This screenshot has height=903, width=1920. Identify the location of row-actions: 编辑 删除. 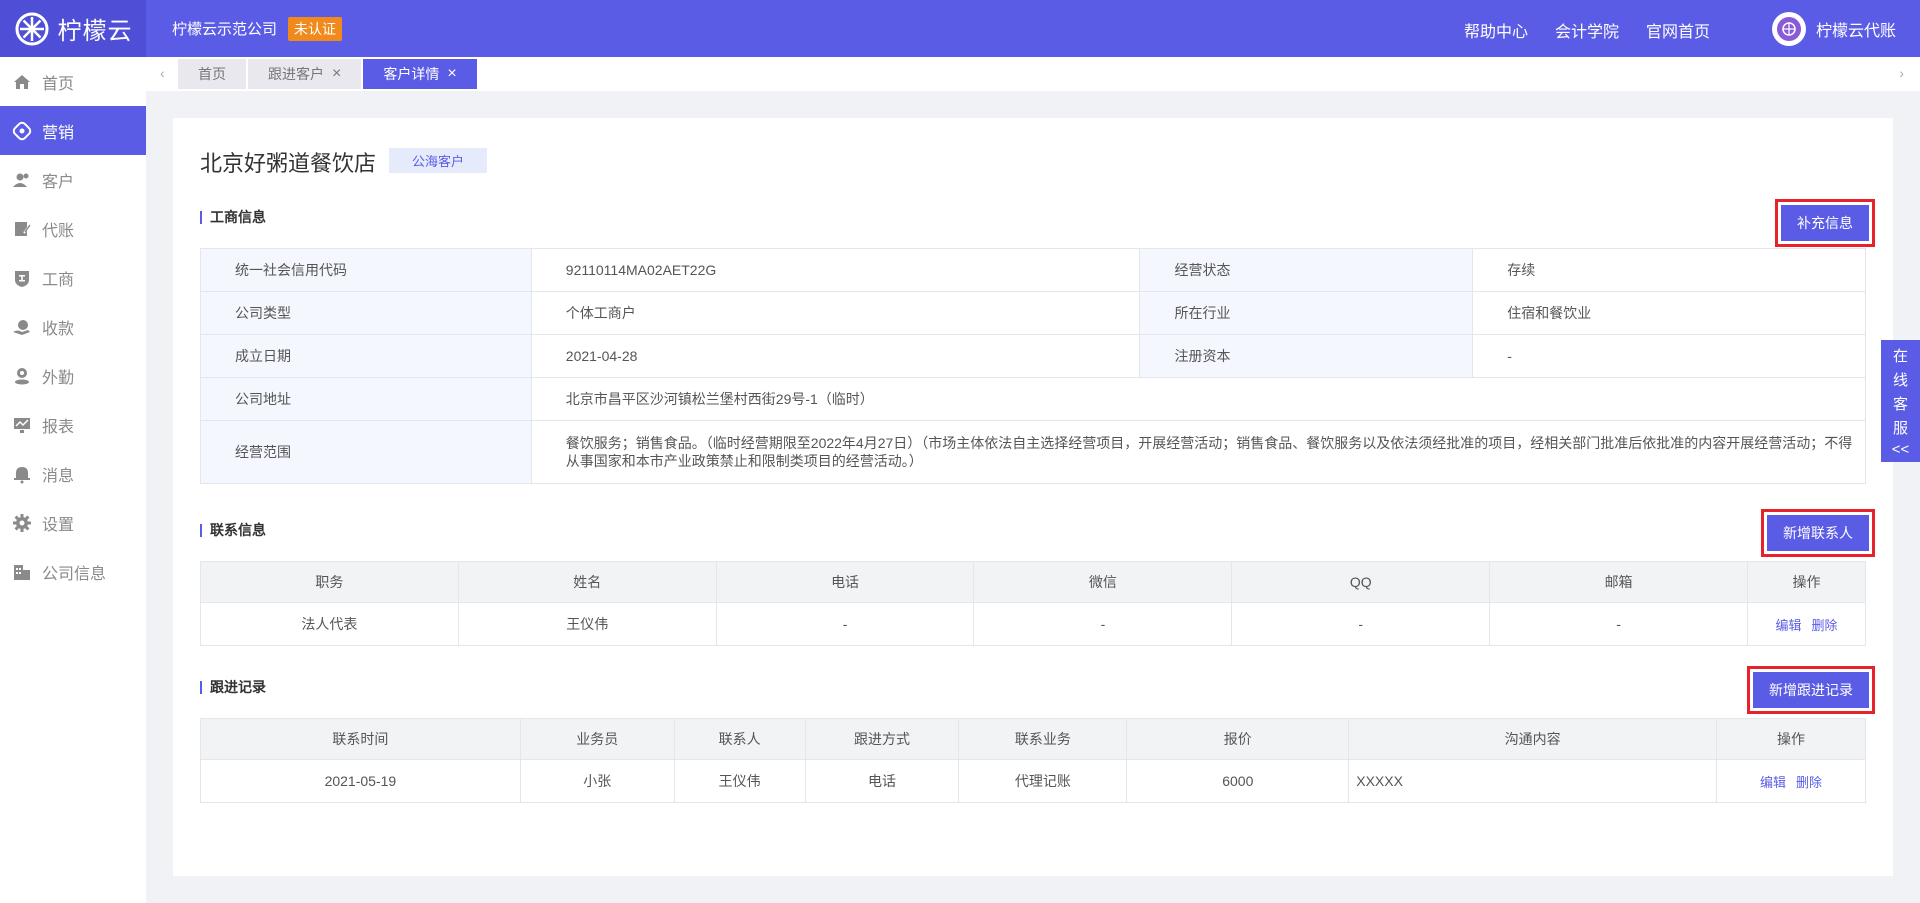
(1791, 781).